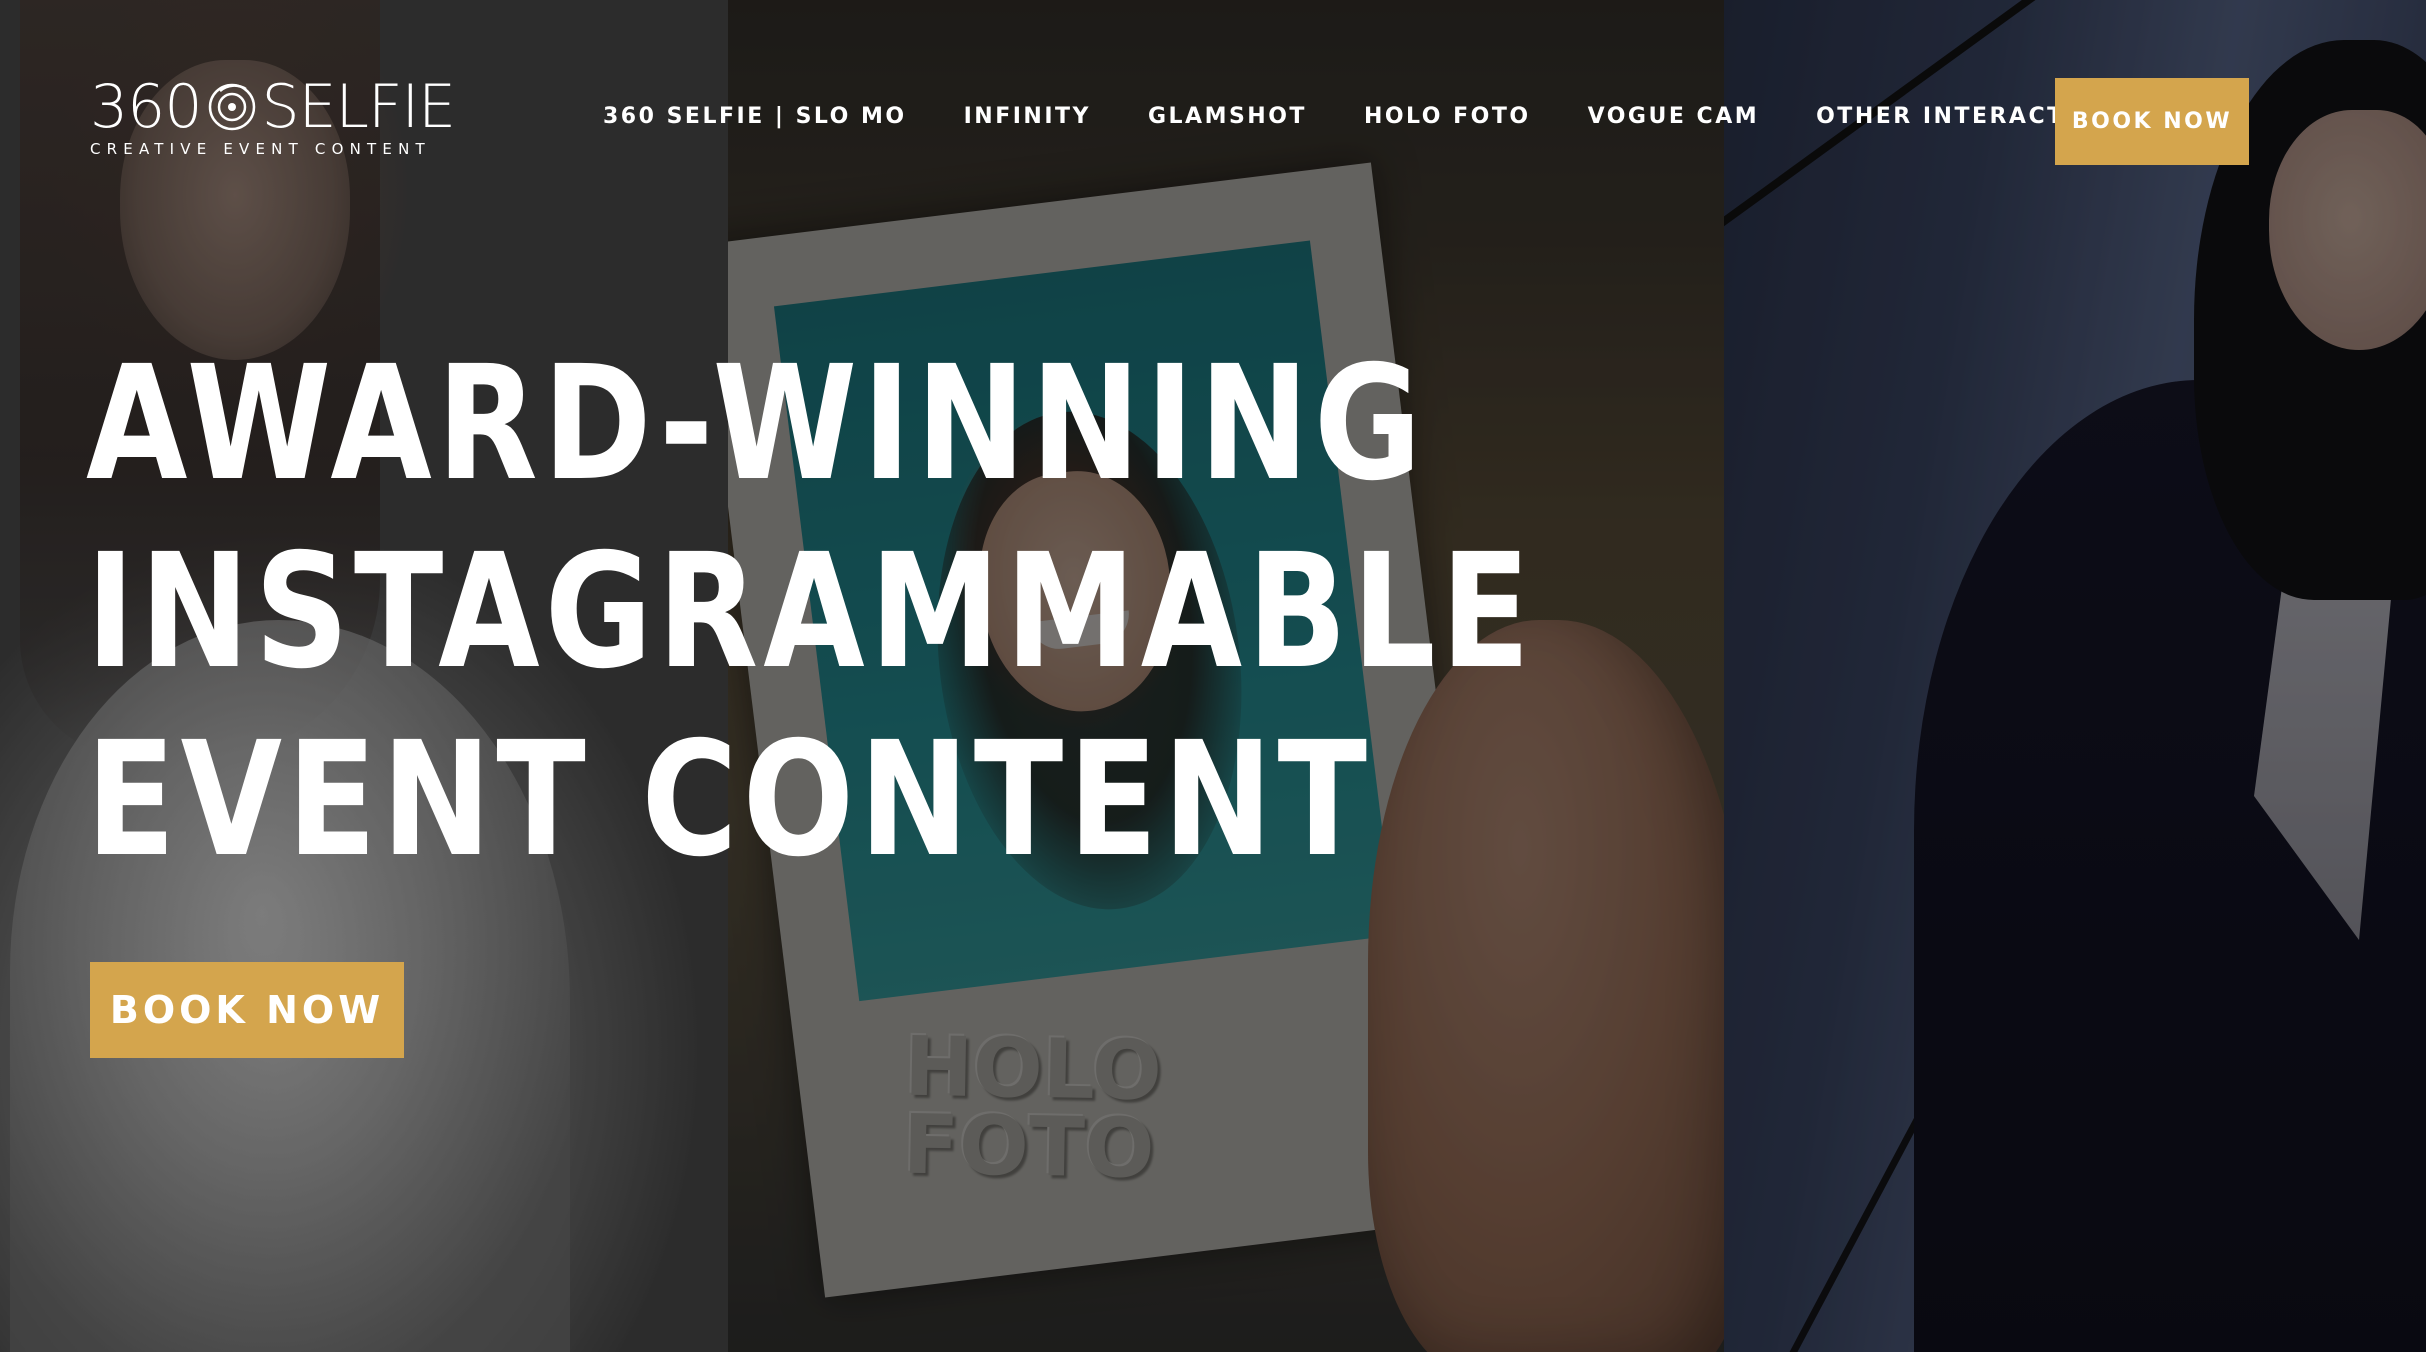 The image size is (2426, 1352). What do you see at coordinates (2152, 121) in the screenshot?
I see `header-book-now-button: BOOK NOW` at bounding box center [2152, 121].